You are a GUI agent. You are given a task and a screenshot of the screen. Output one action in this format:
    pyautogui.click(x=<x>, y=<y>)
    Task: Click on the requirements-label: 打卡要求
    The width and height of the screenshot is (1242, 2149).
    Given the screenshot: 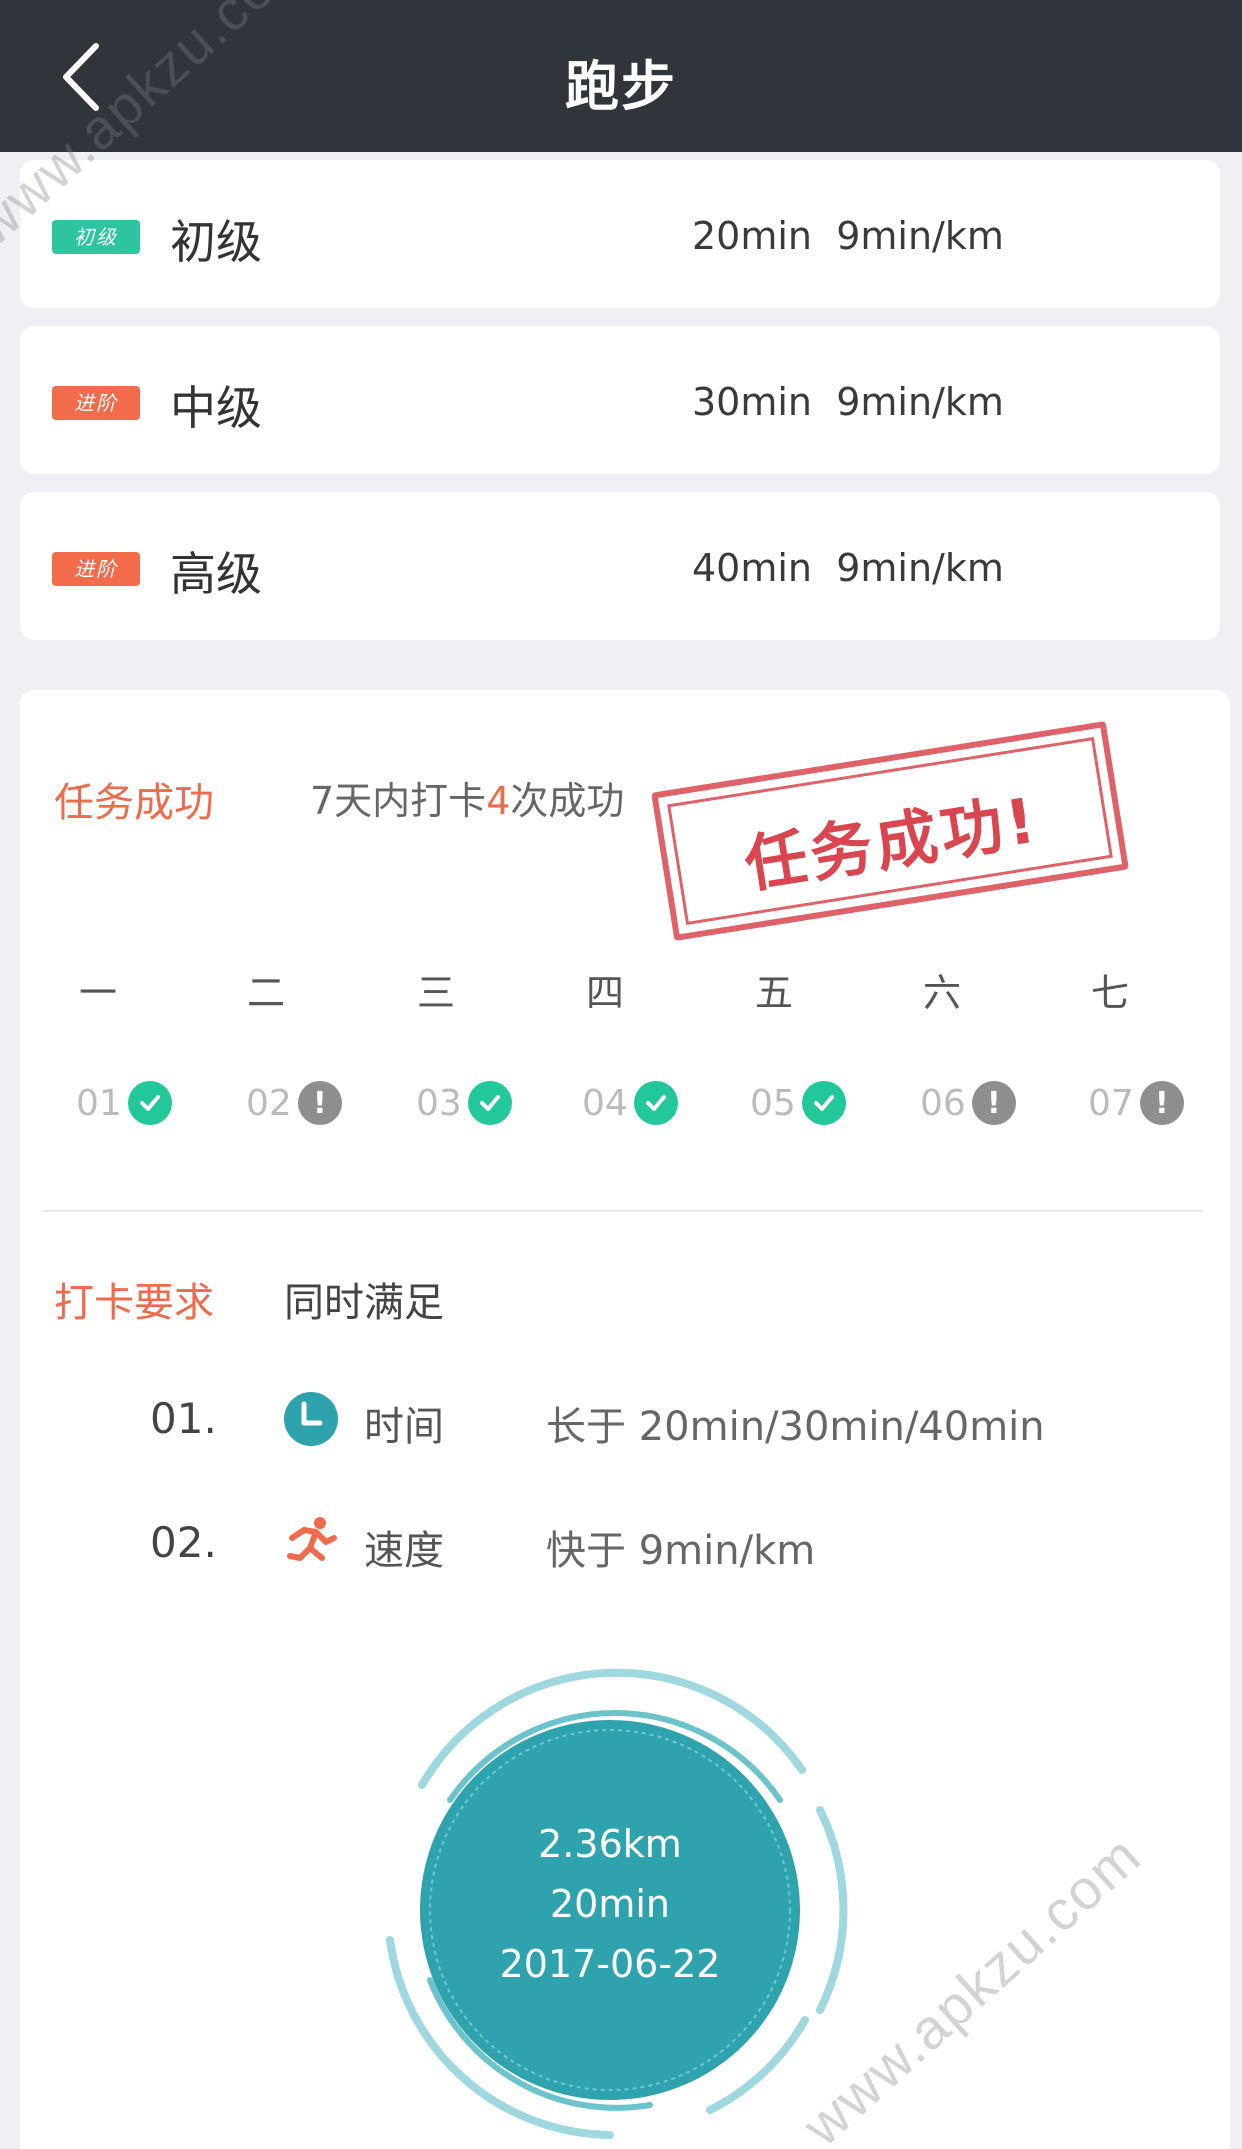 What is the action you would take?
    pyautogui.click(x=134, y=1303)
    